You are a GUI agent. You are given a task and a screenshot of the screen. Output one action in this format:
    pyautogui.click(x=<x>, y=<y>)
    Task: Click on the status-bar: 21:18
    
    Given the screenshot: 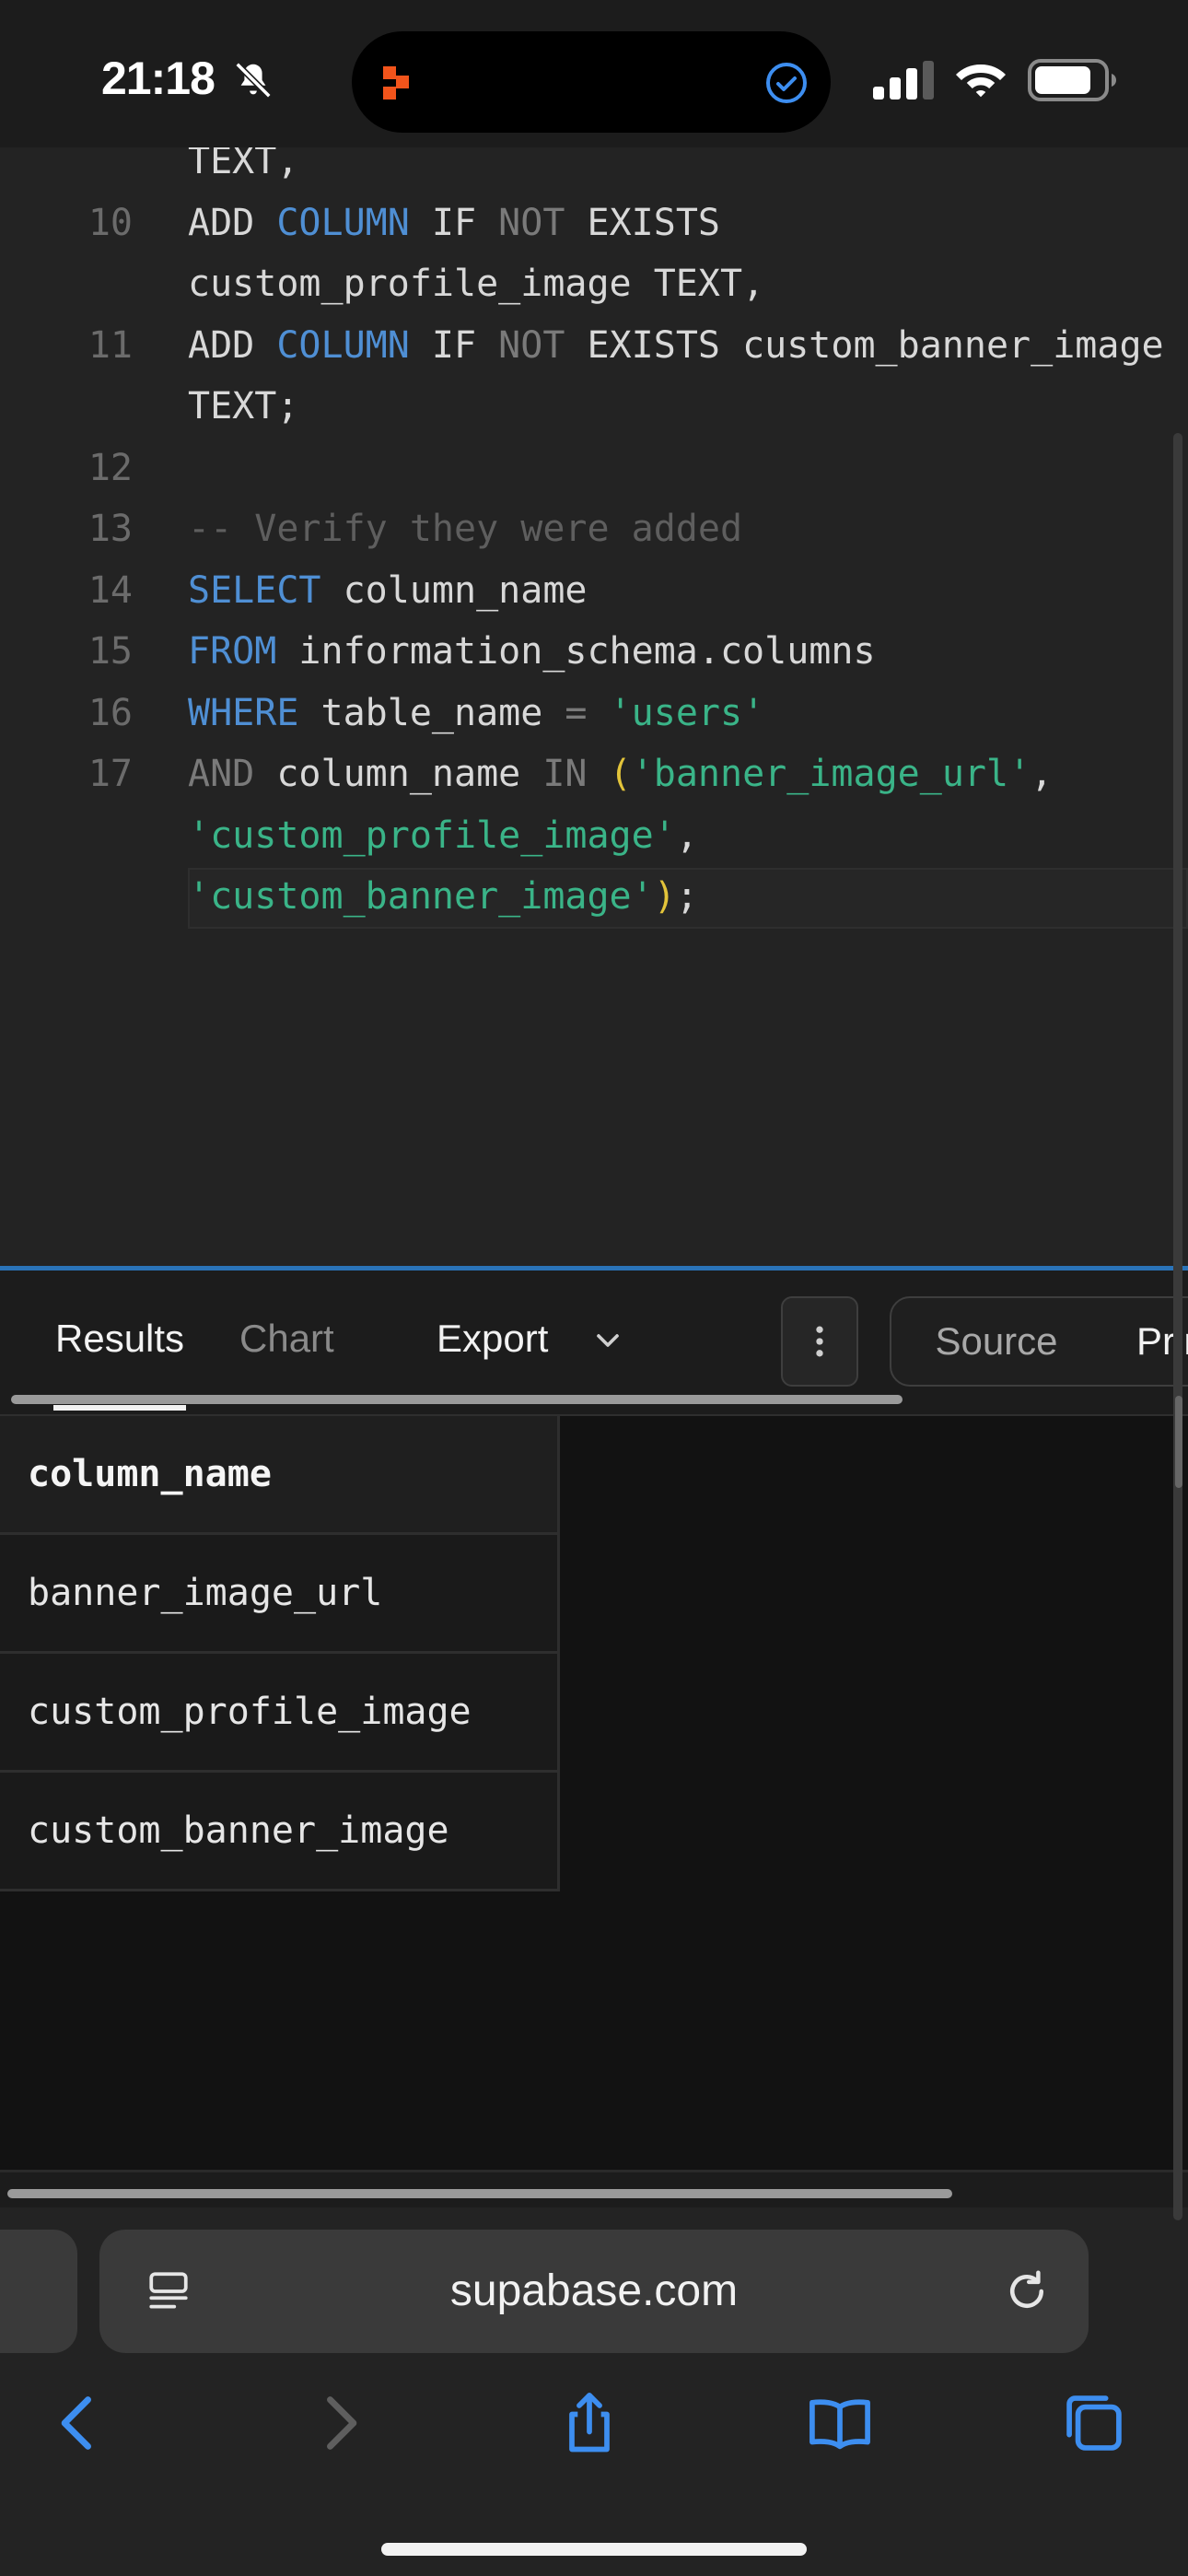 What is the action you would take?
    pyautogui.click(x=594, y=73)
    